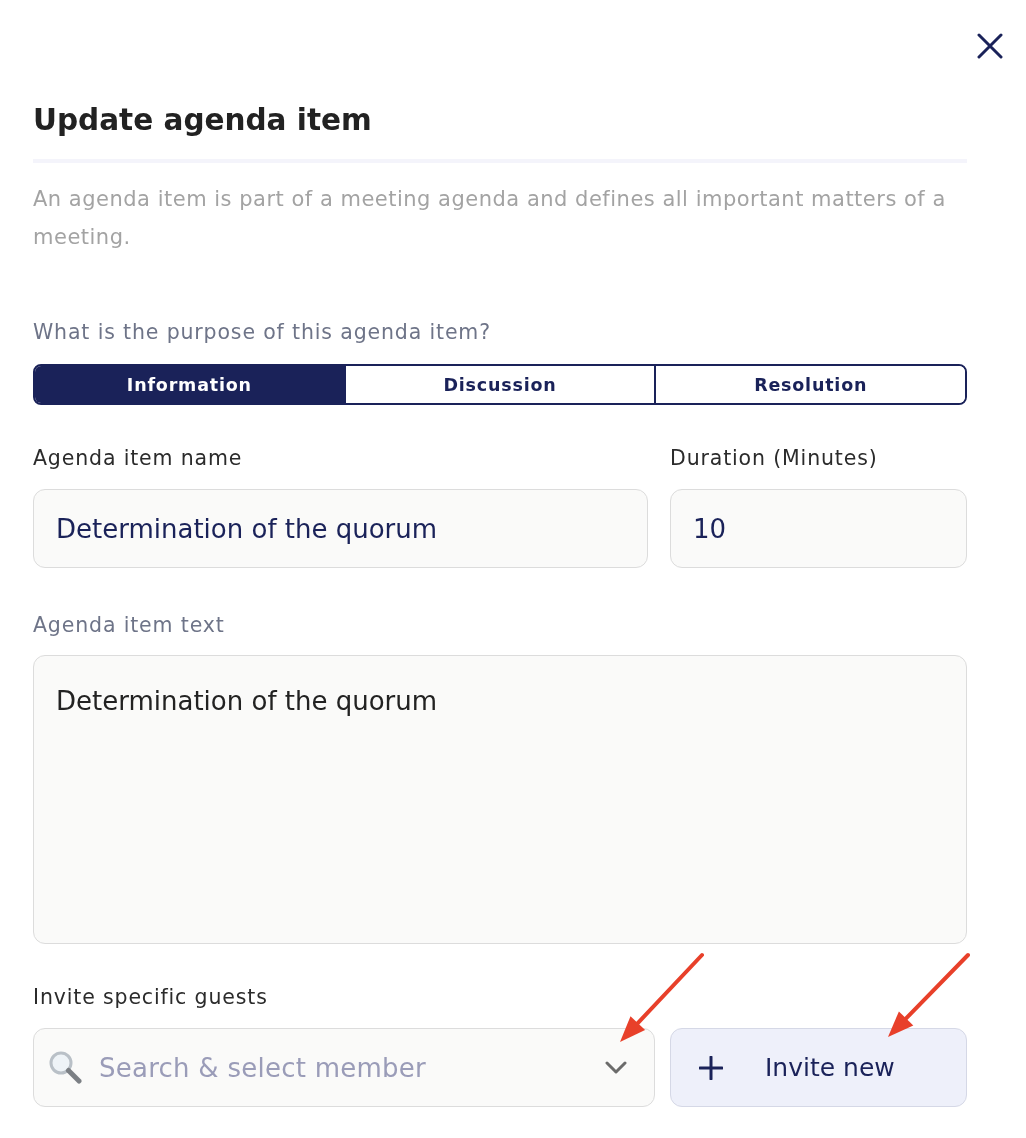 This screenshot has height=1138, width=1026. What do you see at coordinates (344, 1067) in the screenshot?
I see `member-search-field: Search & select member` at bounding box center [344, 1067].